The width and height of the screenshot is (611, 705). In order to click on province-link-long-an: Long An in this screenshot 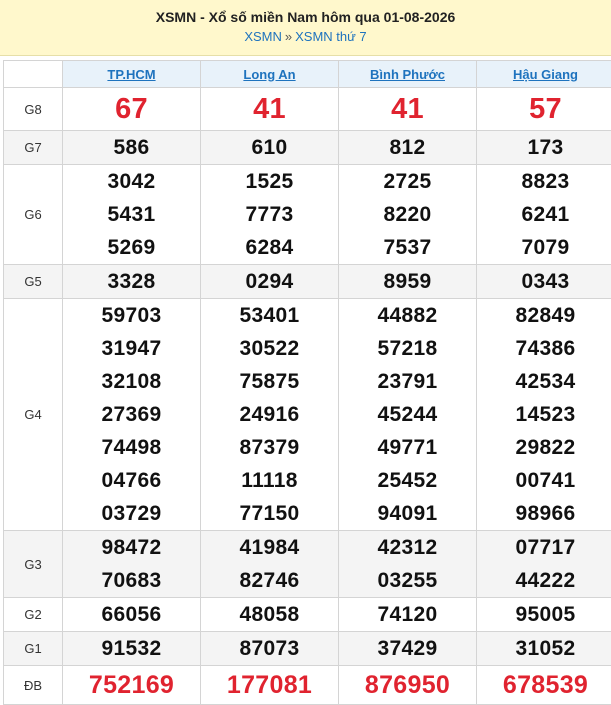, I will do `click(269, 74)`.